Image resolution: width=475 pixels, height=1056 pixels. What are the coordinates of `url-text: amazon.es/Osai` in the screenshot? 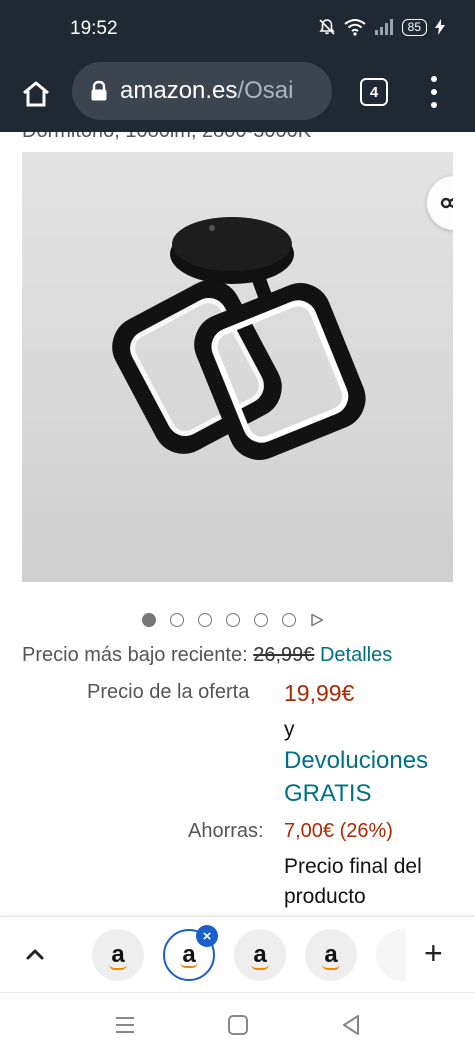 It's located at (206, 91).